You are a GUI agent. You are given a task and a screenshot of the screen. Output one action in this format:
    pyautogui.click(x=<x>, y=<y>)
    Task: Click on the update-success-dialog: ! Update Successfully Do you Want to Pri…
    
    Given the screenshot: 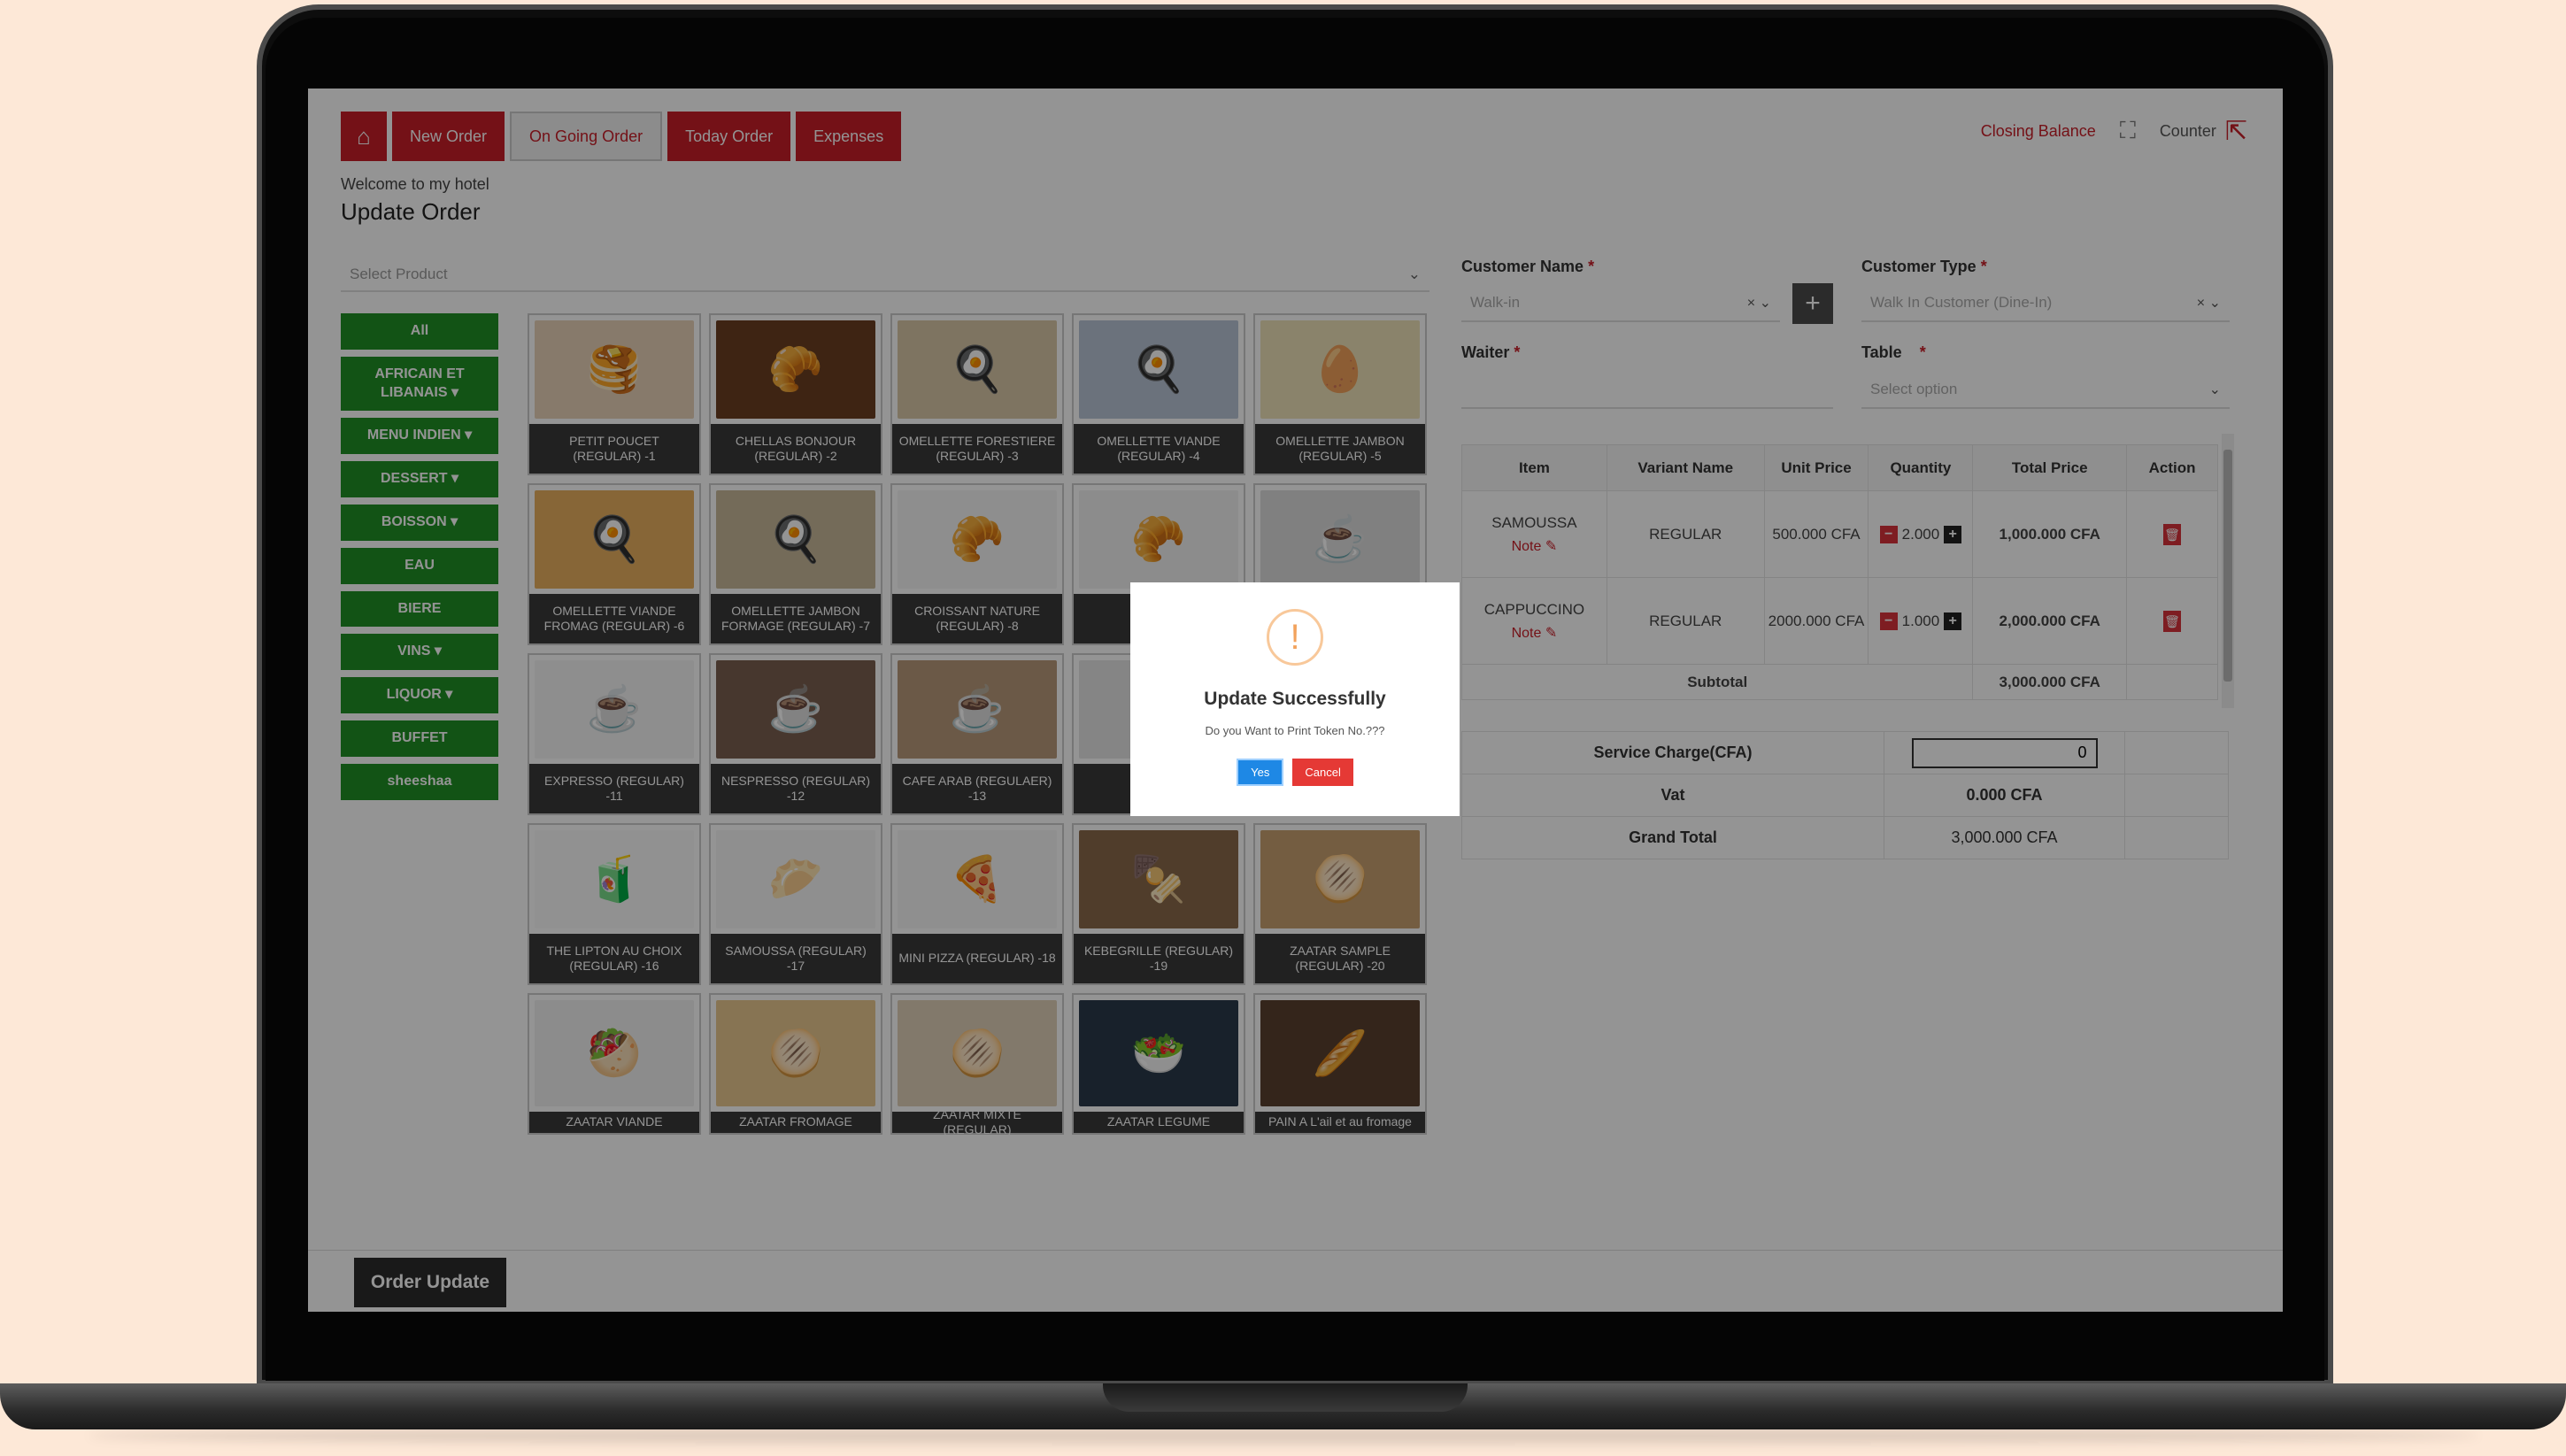 What is the action you would take?
    pyautogui.click(x=1295, y=699)
    